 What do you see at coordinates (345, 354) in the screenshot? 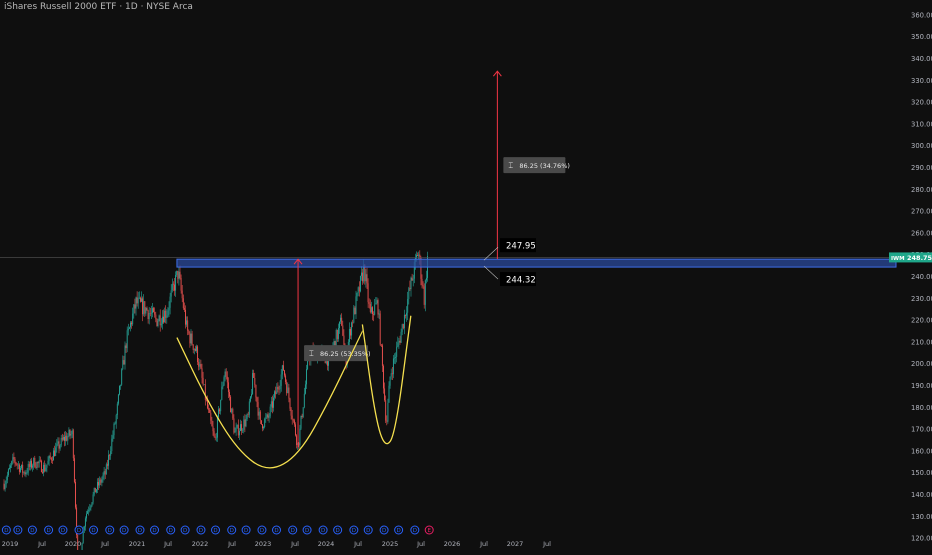
I see `measure-1-label: 86.25 (53.35%)` at bounding box center [345, 354].